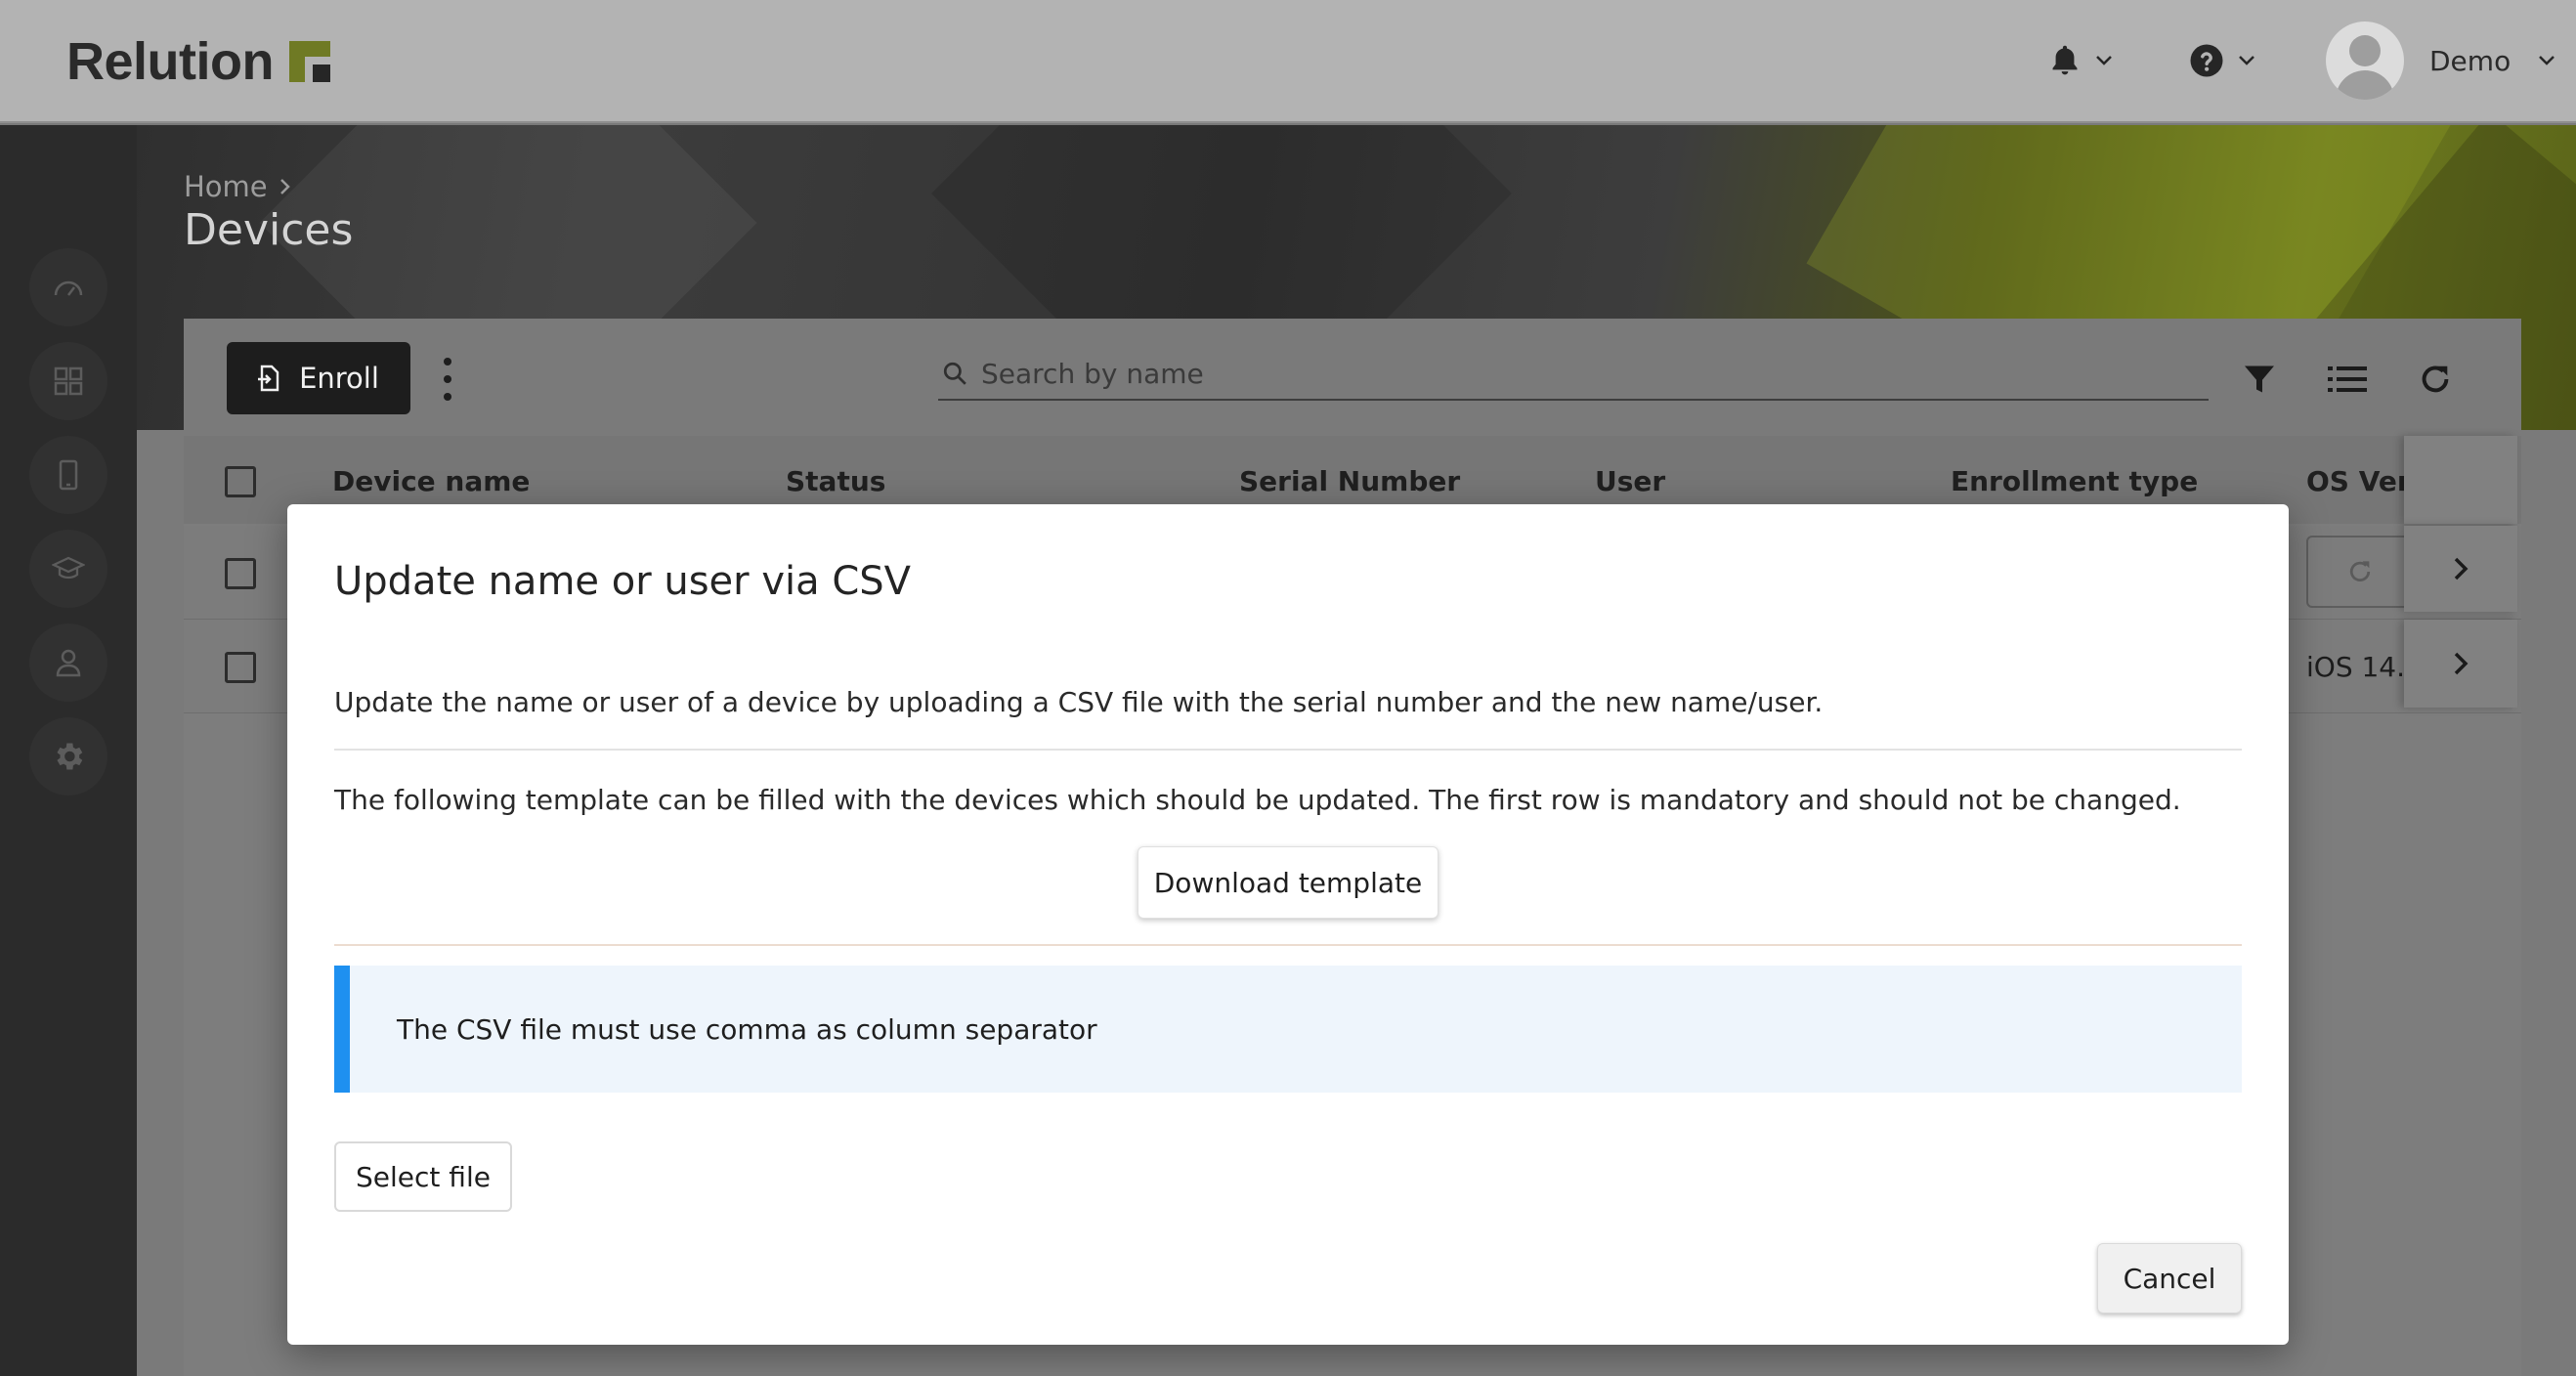 The image size is (2576, 1376). Describe the element at coordinates (1288, 882) in the screenshot. I see `download-template-button: Download template` at that location.